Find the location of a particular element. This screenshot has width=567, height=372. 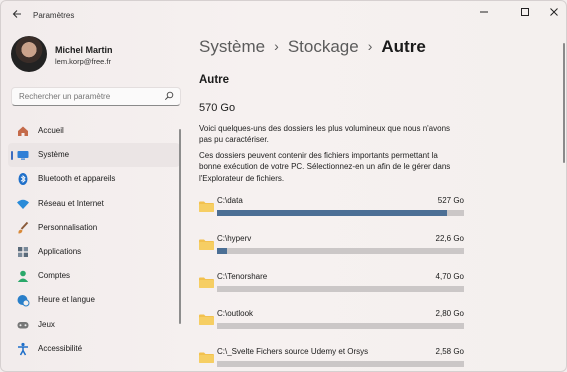

folder-size: 22,6 Go is located at coordinates (449, 238).